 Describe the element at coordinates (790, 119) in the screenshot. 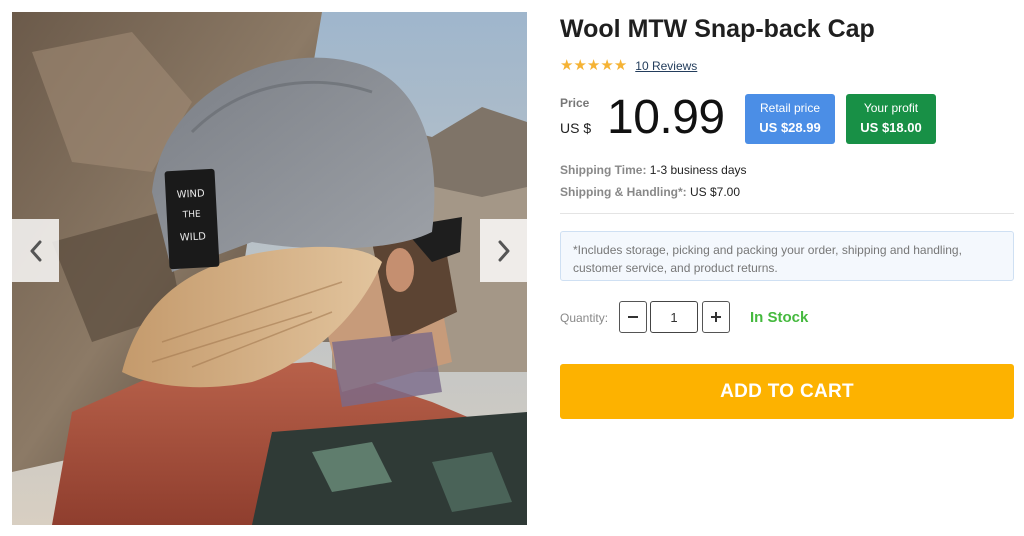

I see `retail-price-badge: Retail price US $28.99` at that location.